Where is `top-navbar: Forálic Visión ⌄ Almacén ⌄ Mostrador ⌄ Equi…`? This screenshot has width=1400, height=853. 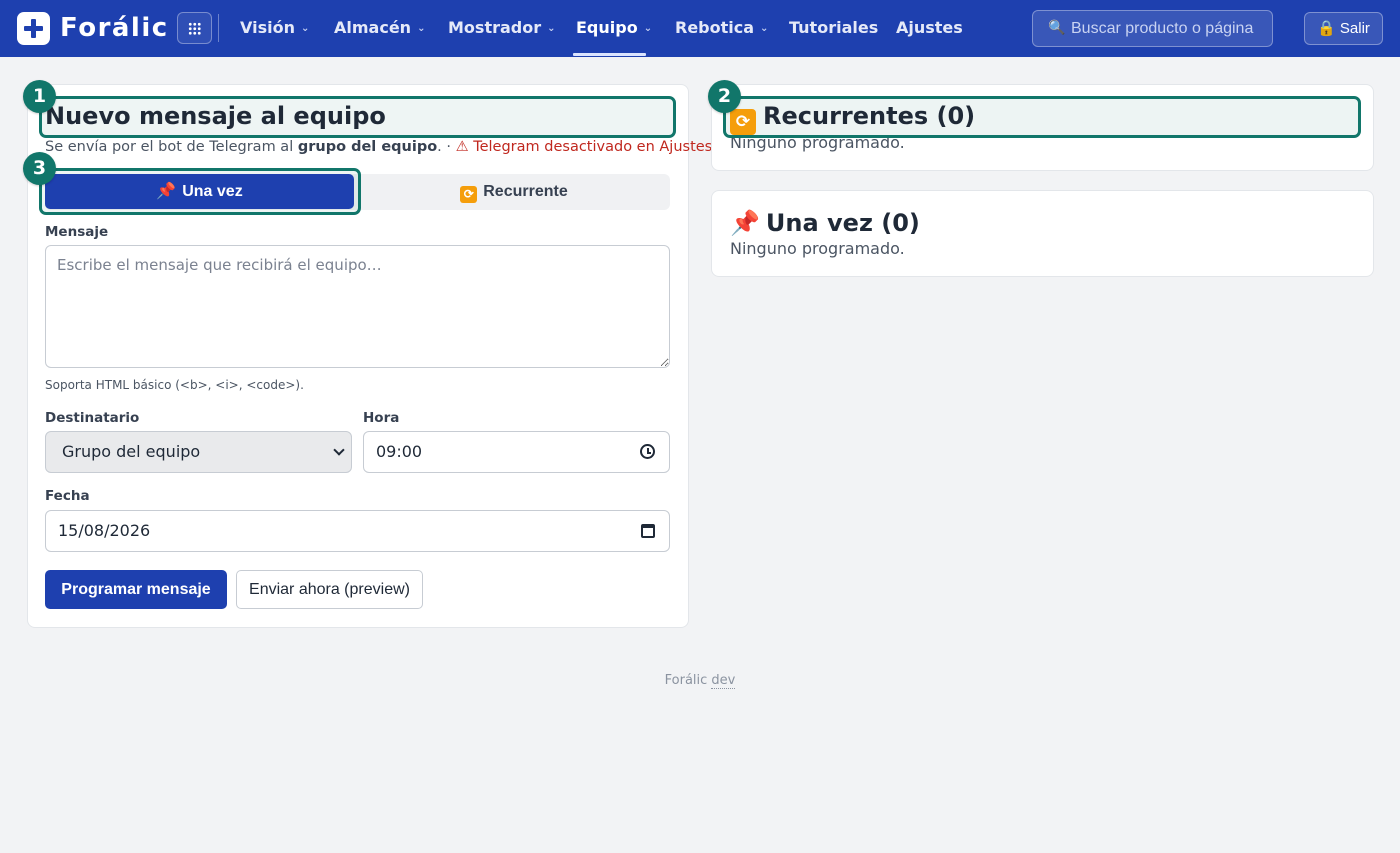 top-navbar: Forálic Visión ⌄ Almacén ⌄ Mostrador ⌄ Equi… is located at coordinates (700, 28).